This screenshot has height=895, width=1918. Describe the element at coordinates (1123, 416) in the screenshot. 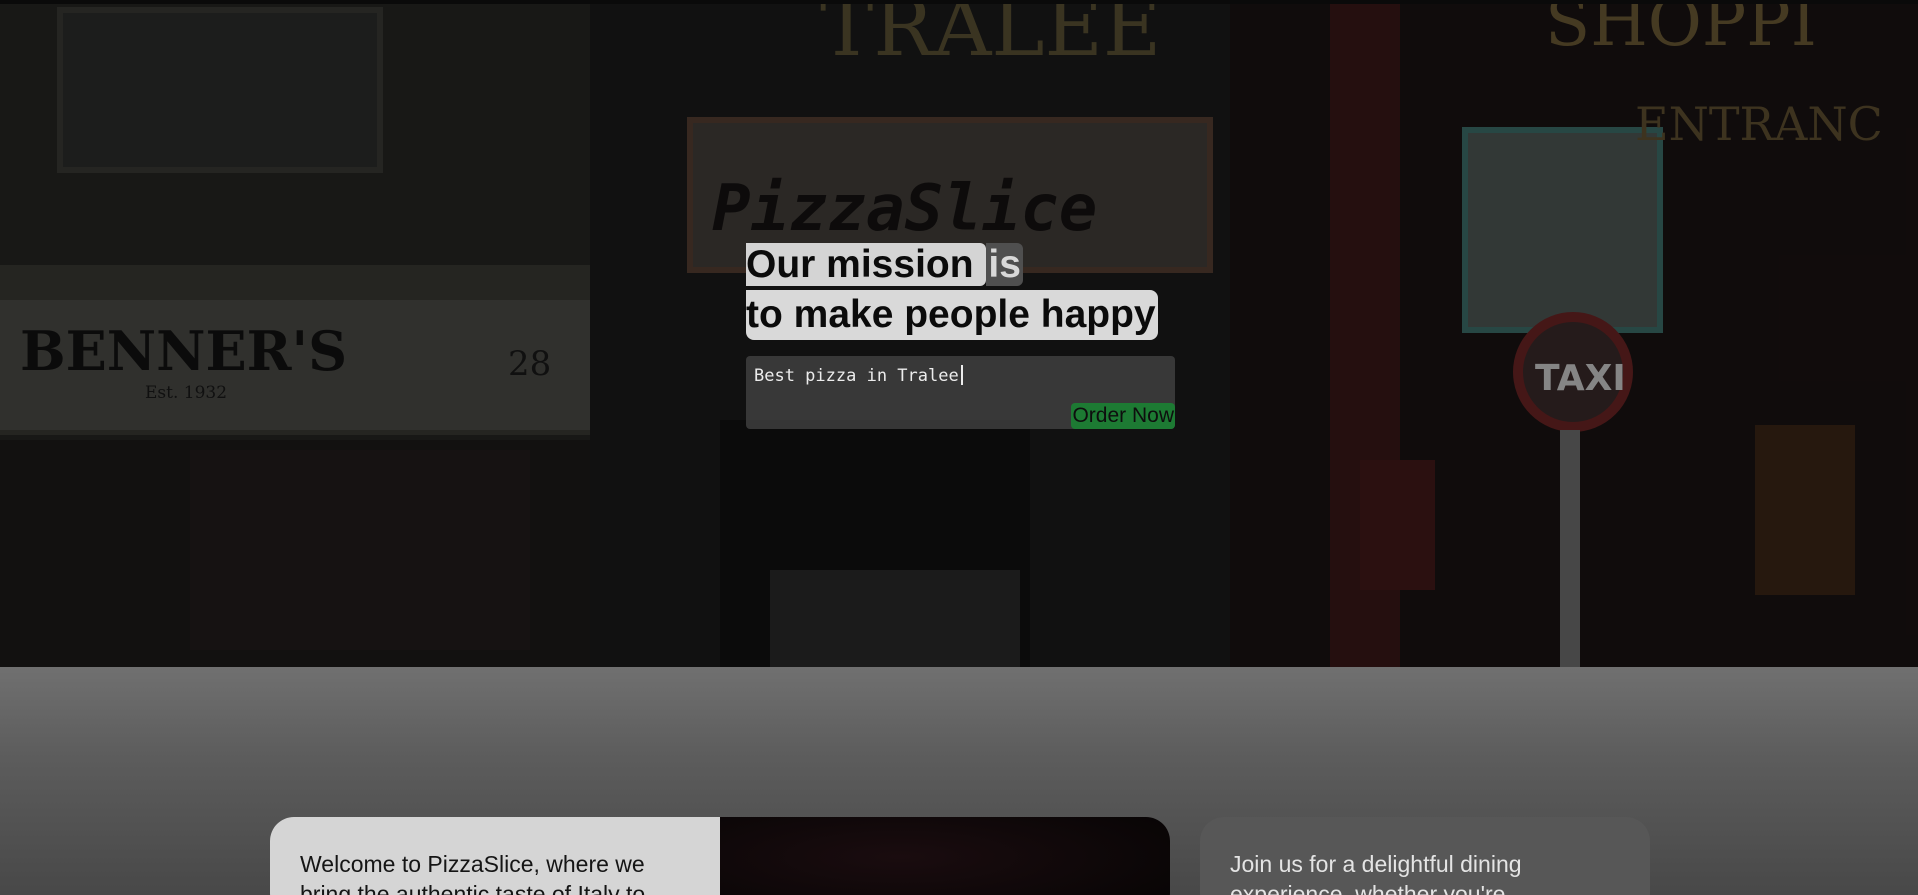

I see `order-now-button: Order Now` at that location.